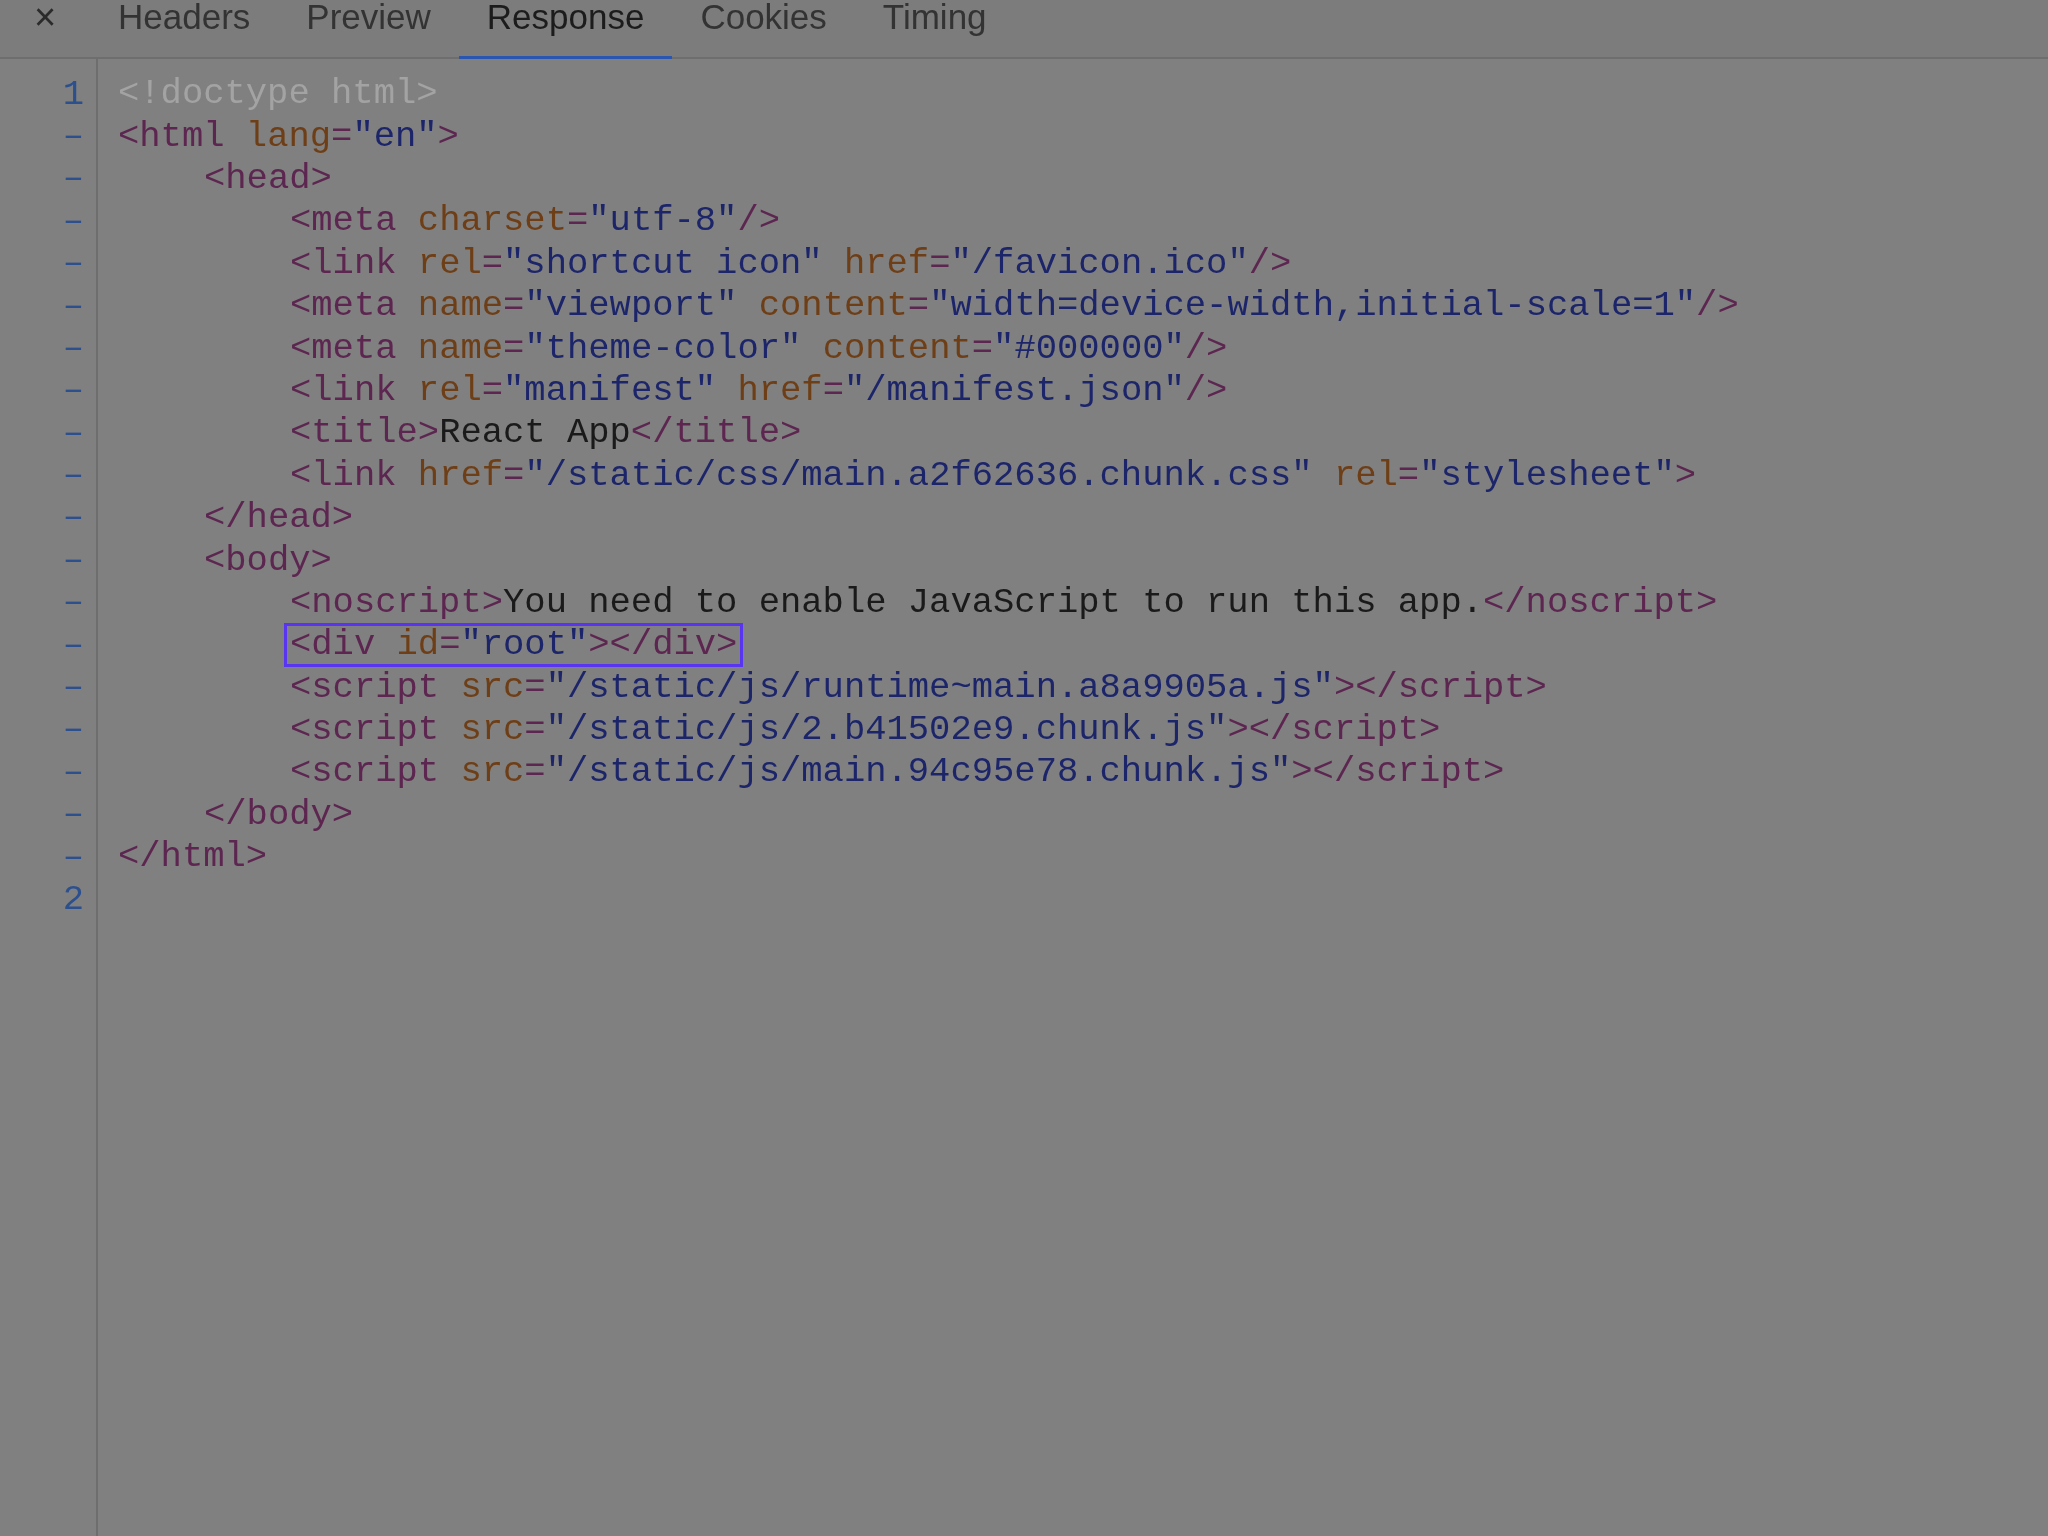 The height and width of the screenshot is (1536, 2048). Describe the element at coordinates (763, 29) in the screenshot. I see `tab: Cookies` at that location.